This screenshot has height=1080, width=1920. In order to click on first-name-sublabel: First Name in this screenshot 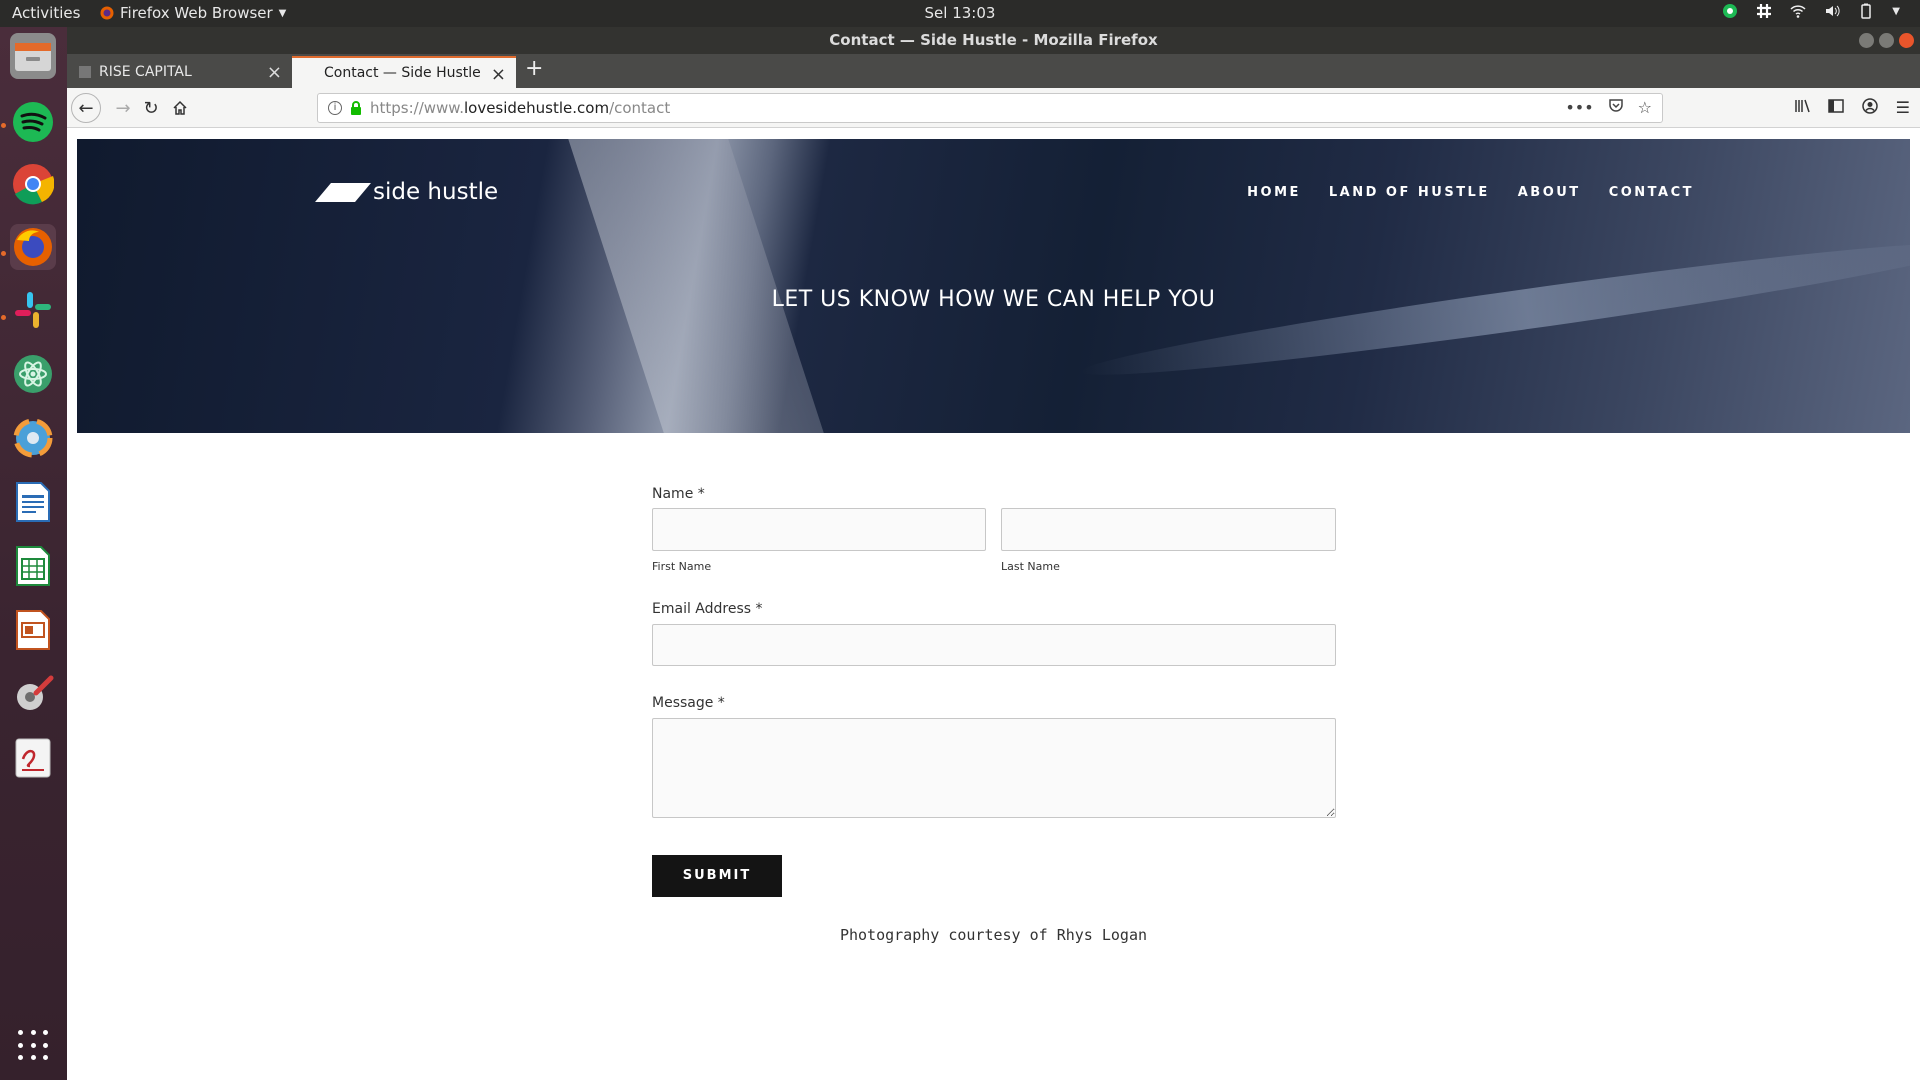, I will do `click(682, 566)`.